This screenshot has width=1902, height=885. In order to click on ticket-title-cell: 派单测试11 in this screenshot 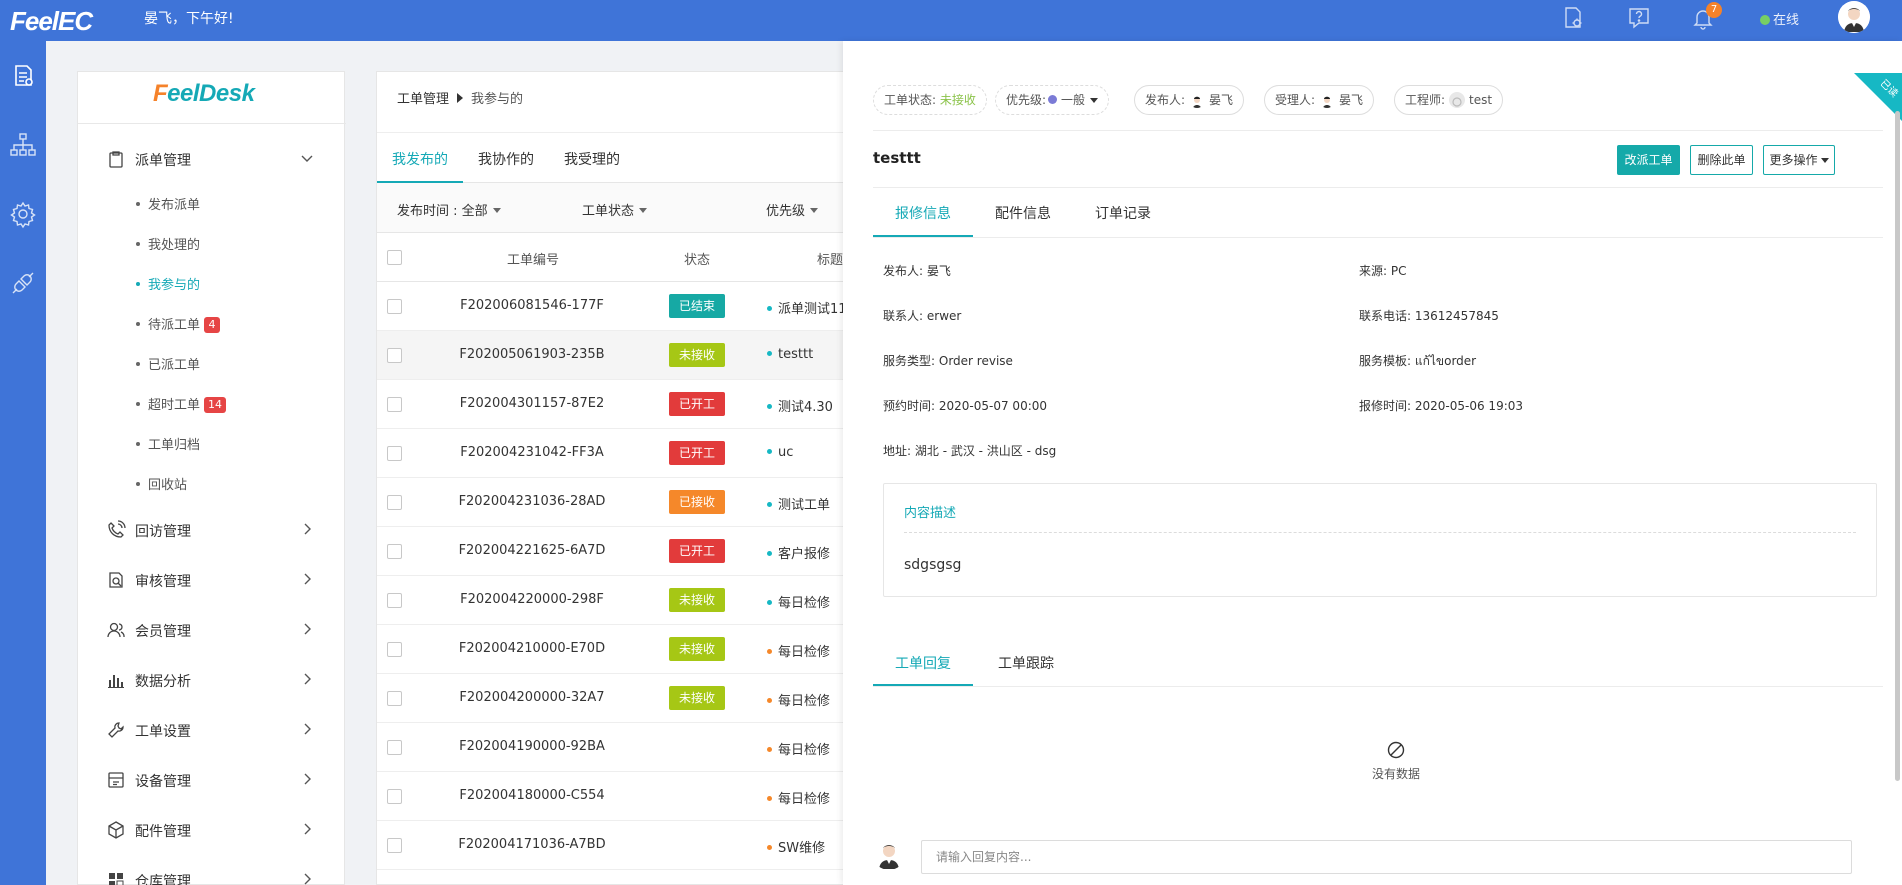, I will do `click(806, 307)`.